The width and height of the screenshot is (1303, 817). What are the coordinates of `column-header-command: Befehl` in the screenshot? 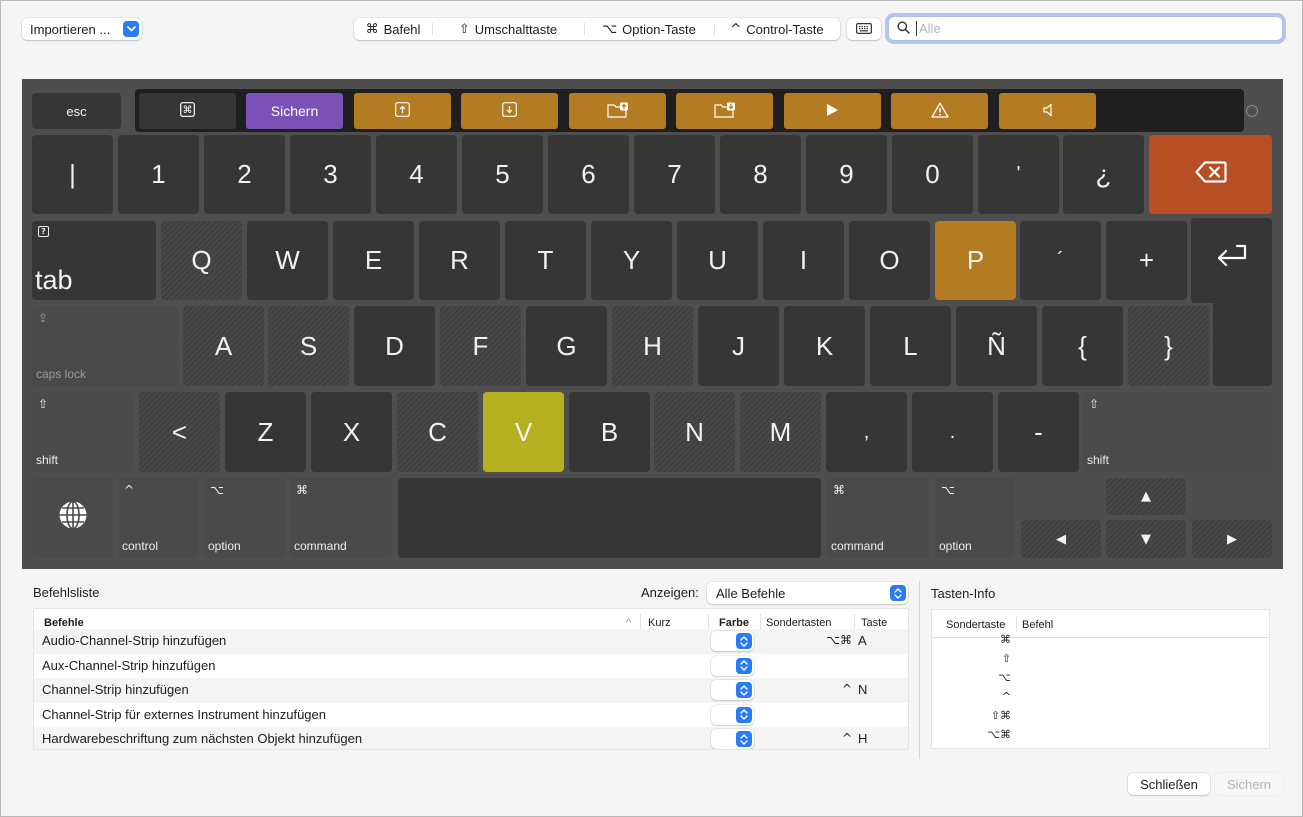 It's located at (1037, 625).